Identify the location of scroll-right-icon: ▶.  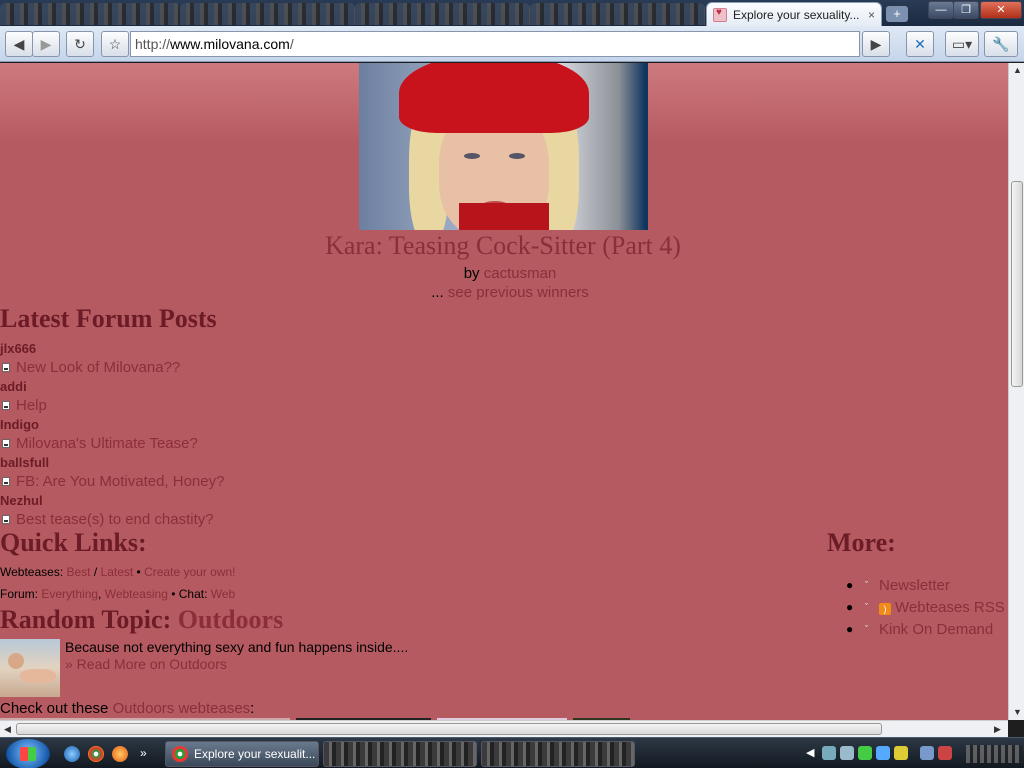
(997, 729).